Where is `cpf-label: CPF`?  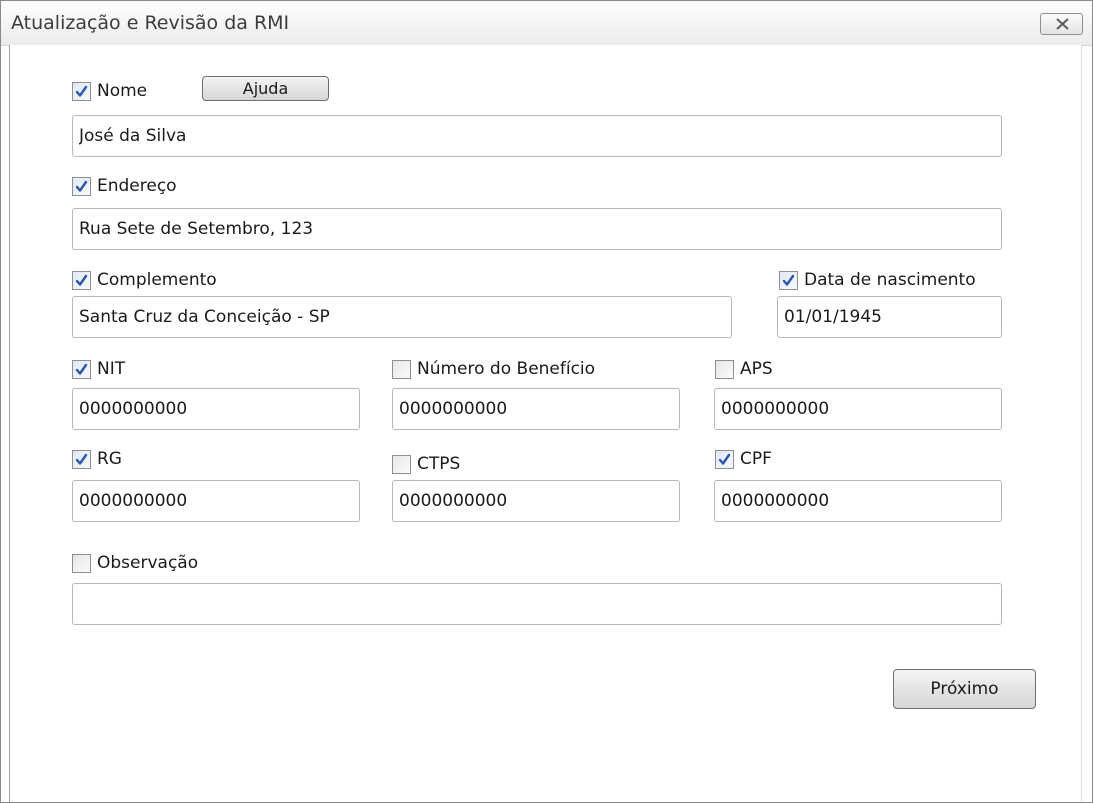
cpf-label: CPF is located at coordinates (756, 459).